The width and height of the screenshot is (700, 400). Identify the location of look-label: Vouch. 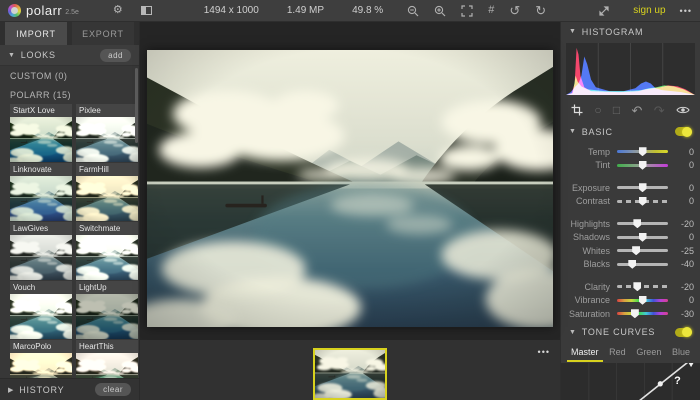
(41, 287).